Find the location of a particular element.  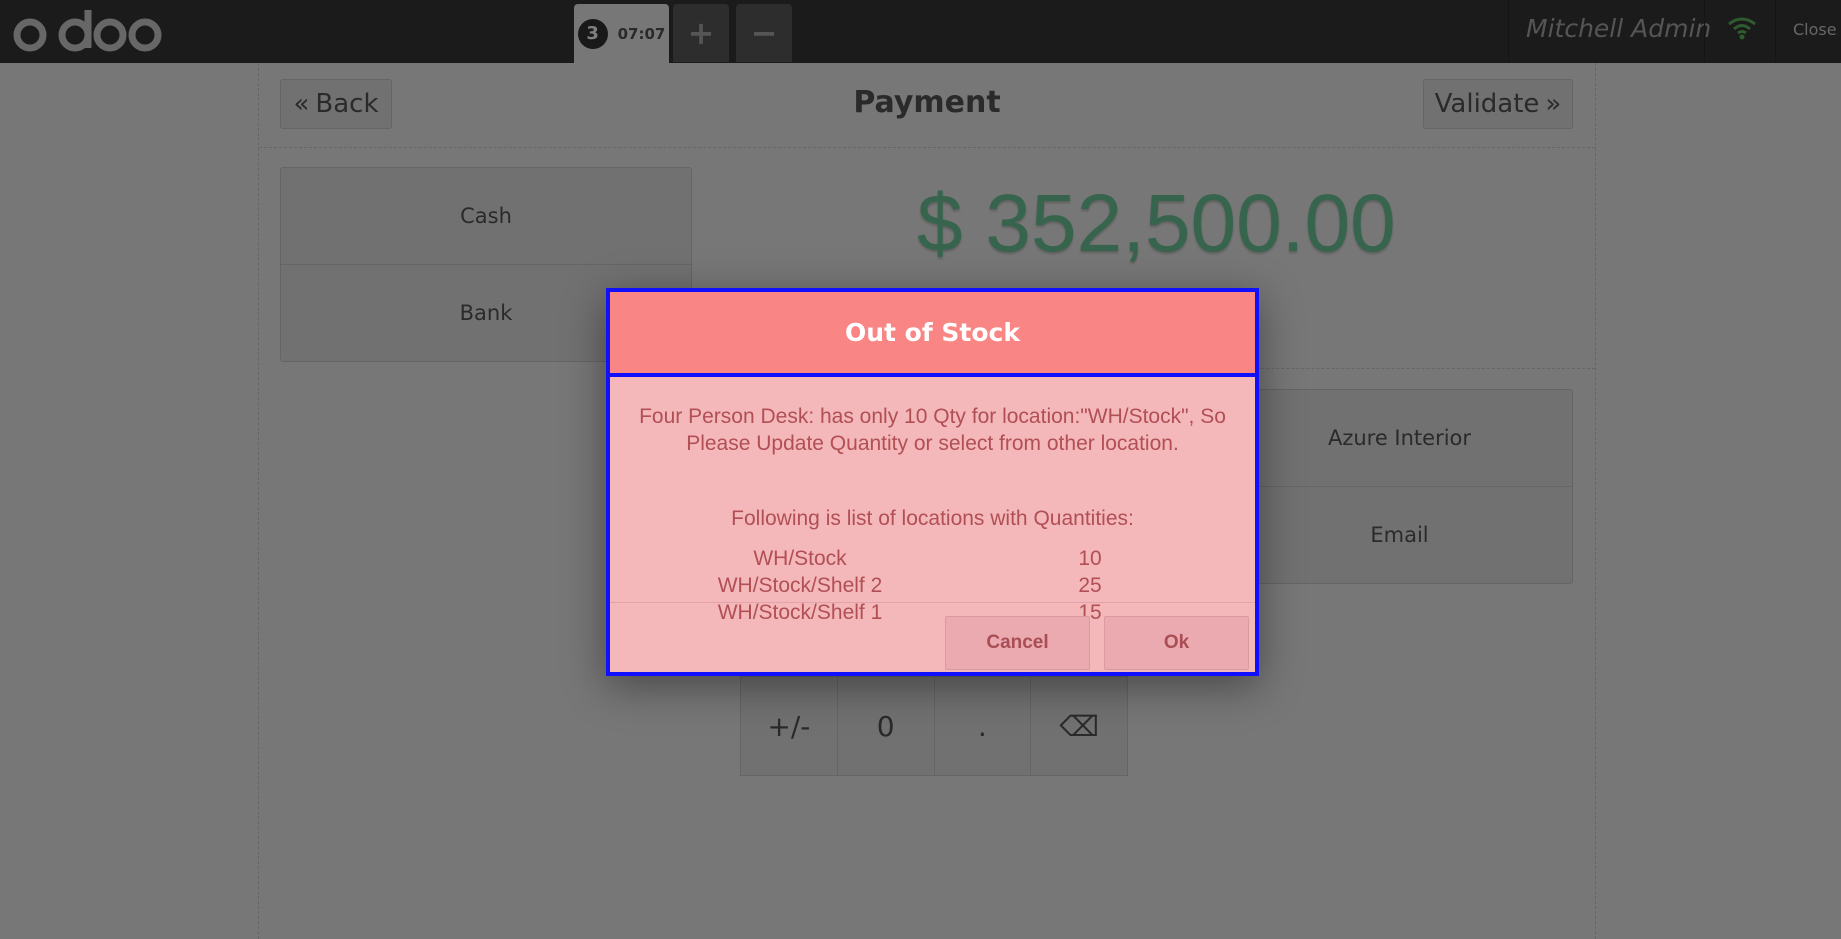

location-qty: 25 is located at coordinates (1090, 585).